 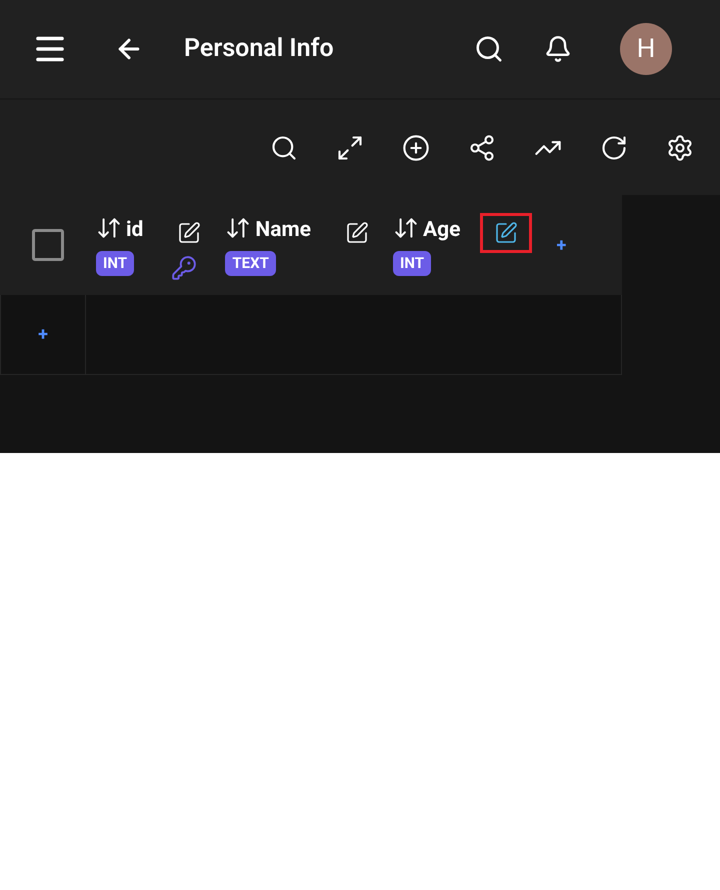 I want to click on refresh-icon, so click(x=614, y=148).